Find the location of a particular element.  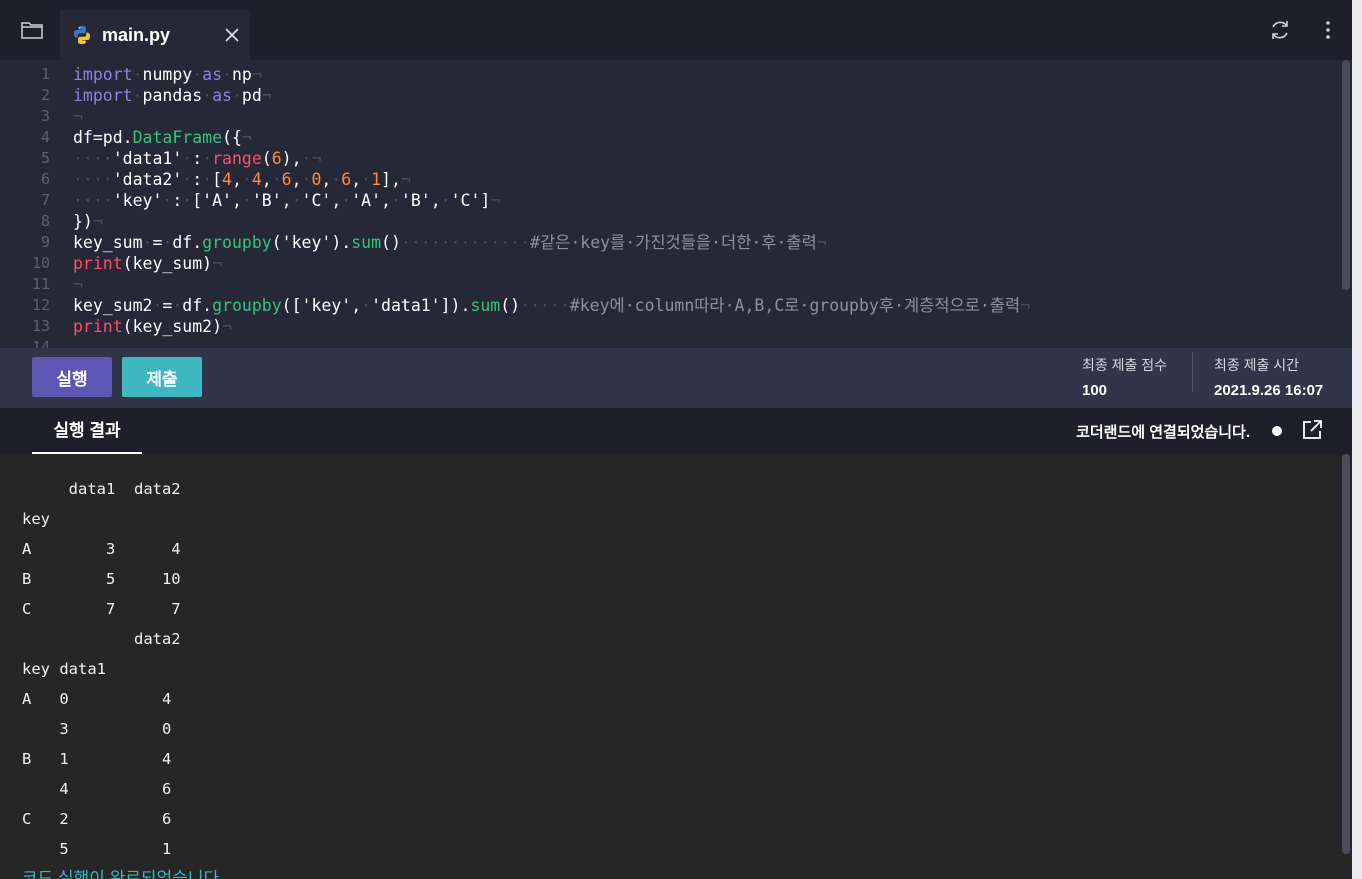

line-number: 7 is located at coordinates (45, 200).